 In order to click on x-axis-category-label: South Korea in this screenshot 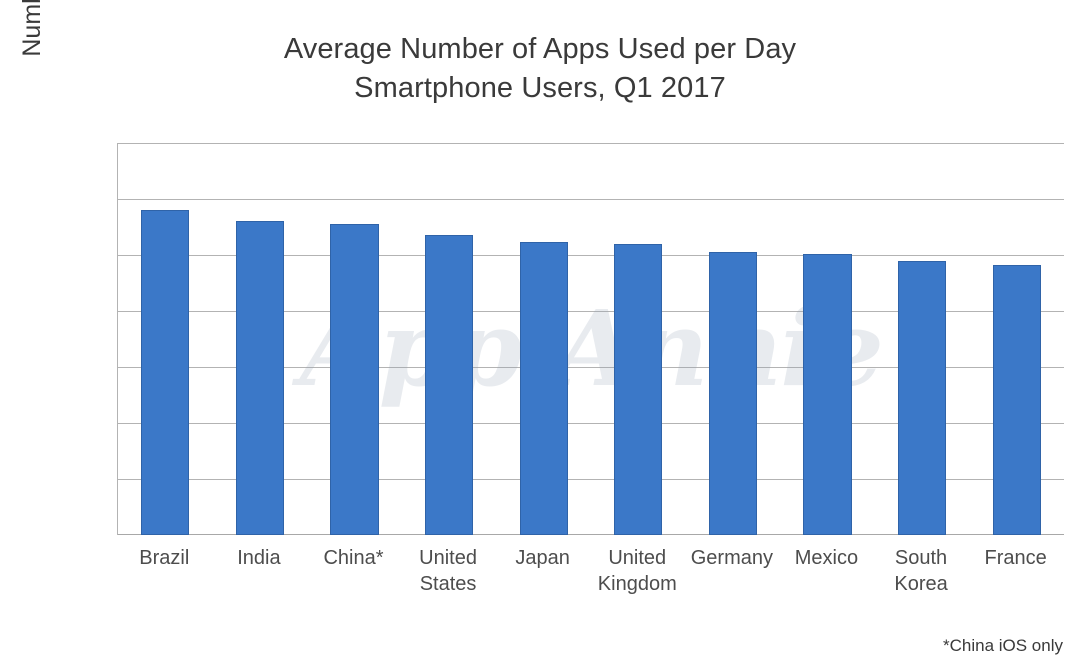, I will do `click(921, 571)`.